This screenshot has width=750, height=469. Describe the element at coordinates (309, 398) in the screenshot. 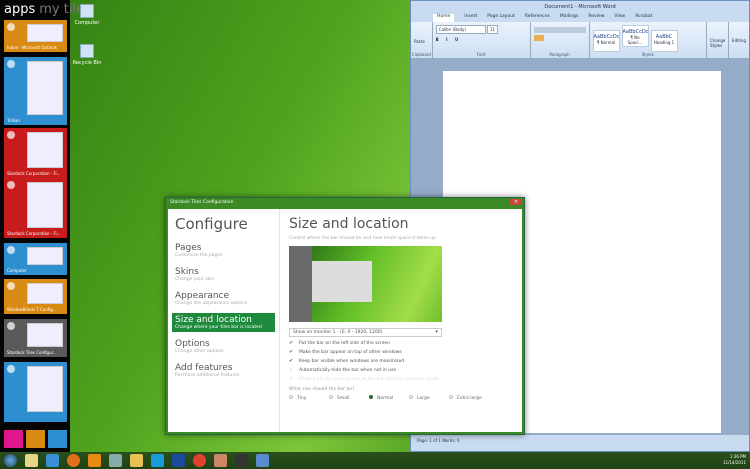

I see `size-radio: Tiny` at that location.